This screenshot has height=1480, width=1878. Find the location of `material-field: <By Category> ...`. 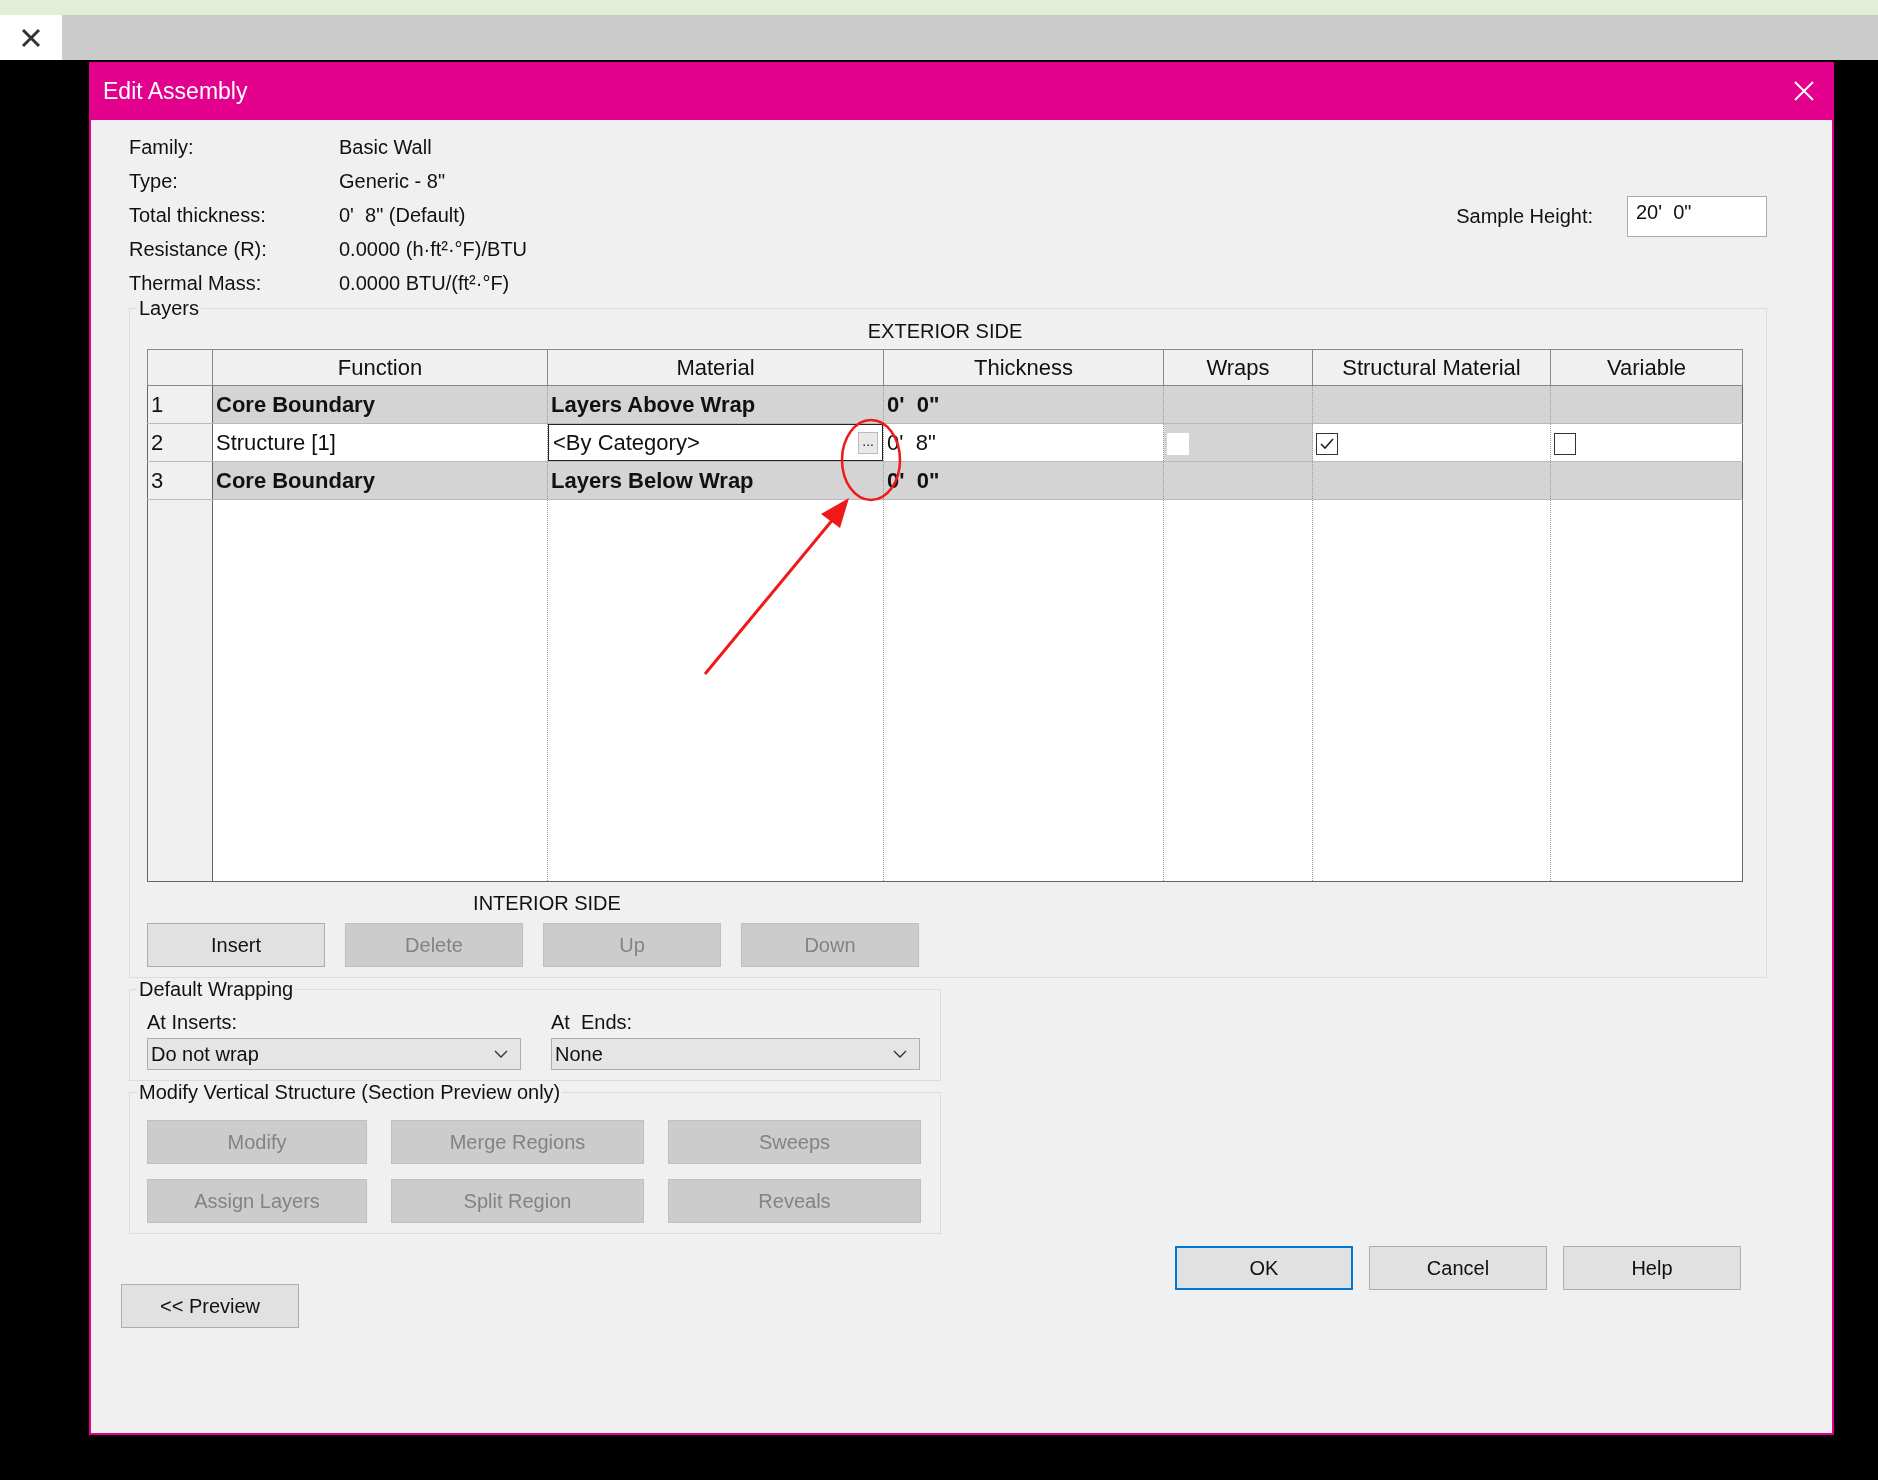

material-field: <By Category> ... is located at coordinates (715, 442).